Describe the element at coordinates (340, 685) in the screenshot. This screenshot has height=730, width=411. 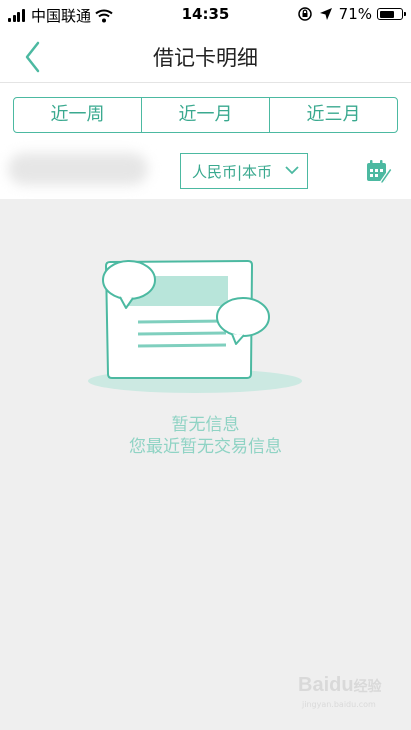
I see `watermark-brand: Baidu经验` at that location.